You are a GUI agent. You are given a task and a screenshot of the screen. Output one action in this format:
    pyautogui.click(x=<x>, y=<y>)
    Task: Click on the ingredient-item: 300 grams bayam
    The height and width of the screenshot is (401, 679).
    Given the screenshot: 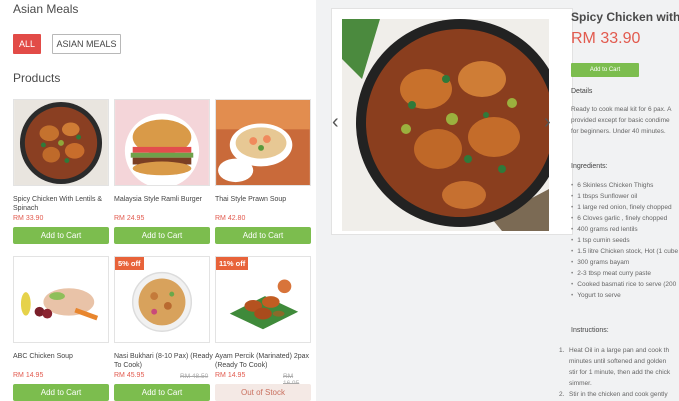 What is the action you would take?
    pyautogui.click(x=625, y=262)
    